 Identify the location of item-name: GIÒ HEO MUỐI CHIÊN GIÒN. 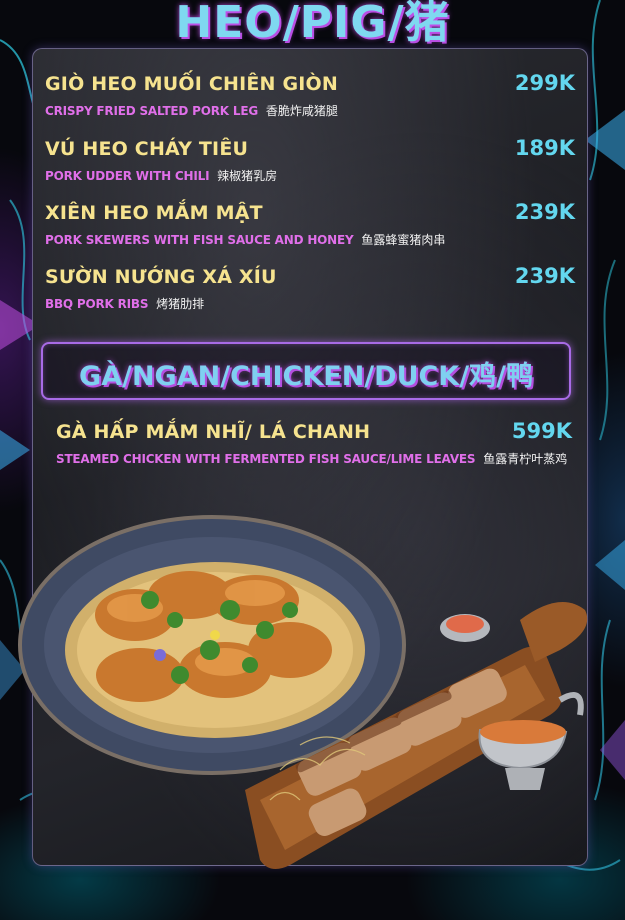
(191, 84).